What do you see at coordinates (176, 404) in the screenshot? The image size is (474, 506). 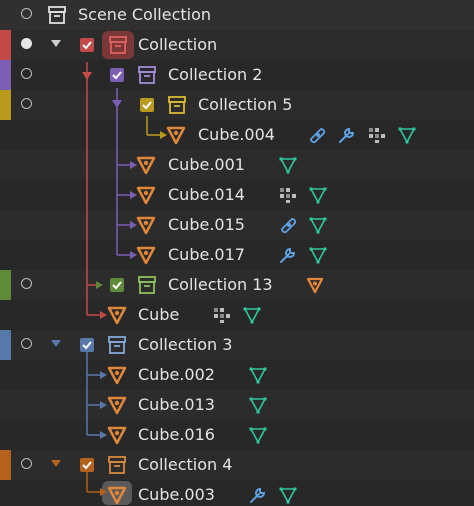 I see `row-label: Cube.013` at bounding box center [176, 404].